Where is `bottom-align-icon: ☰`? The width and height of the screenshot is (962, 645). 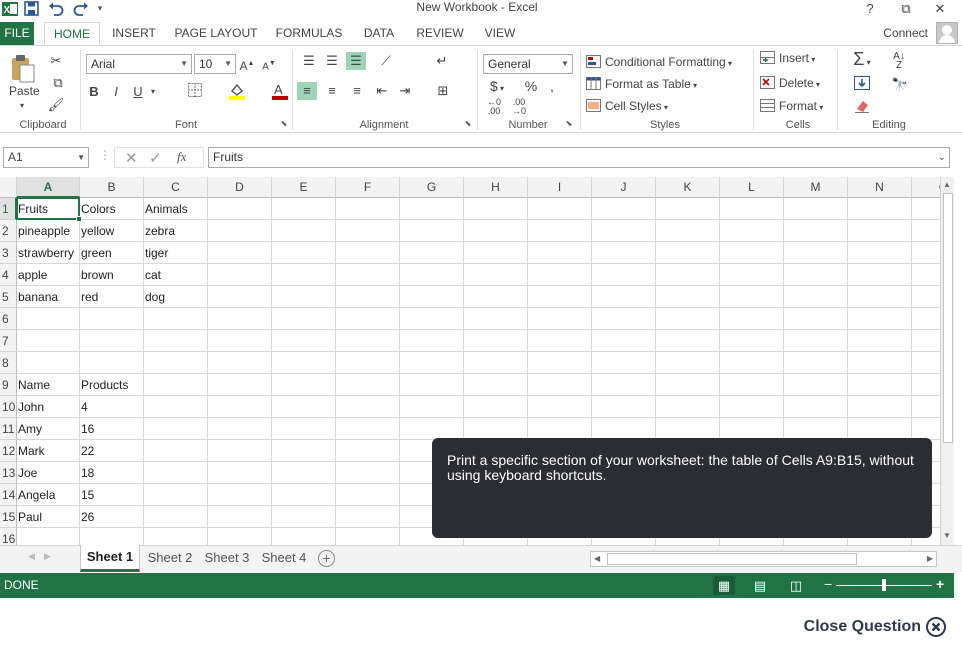 bottom-align-icon: ☰ is located at coordinates (356, 61).